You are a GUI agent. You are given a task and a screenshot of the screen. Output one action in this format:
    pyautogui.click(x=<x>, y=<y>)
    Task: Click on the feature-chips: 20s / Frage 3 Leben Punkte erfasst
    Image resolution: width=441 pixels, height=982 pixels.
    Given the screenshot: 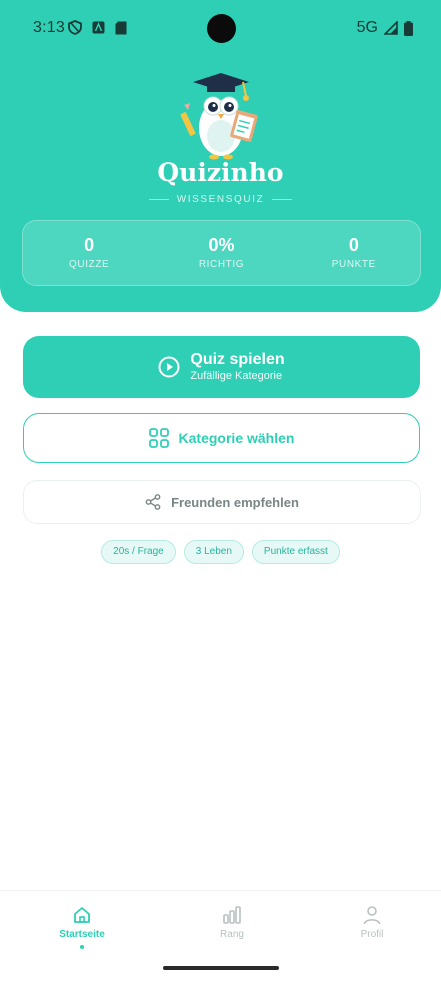 What is the action you would take?
    pyautogui.click(x=220, y=552)
    